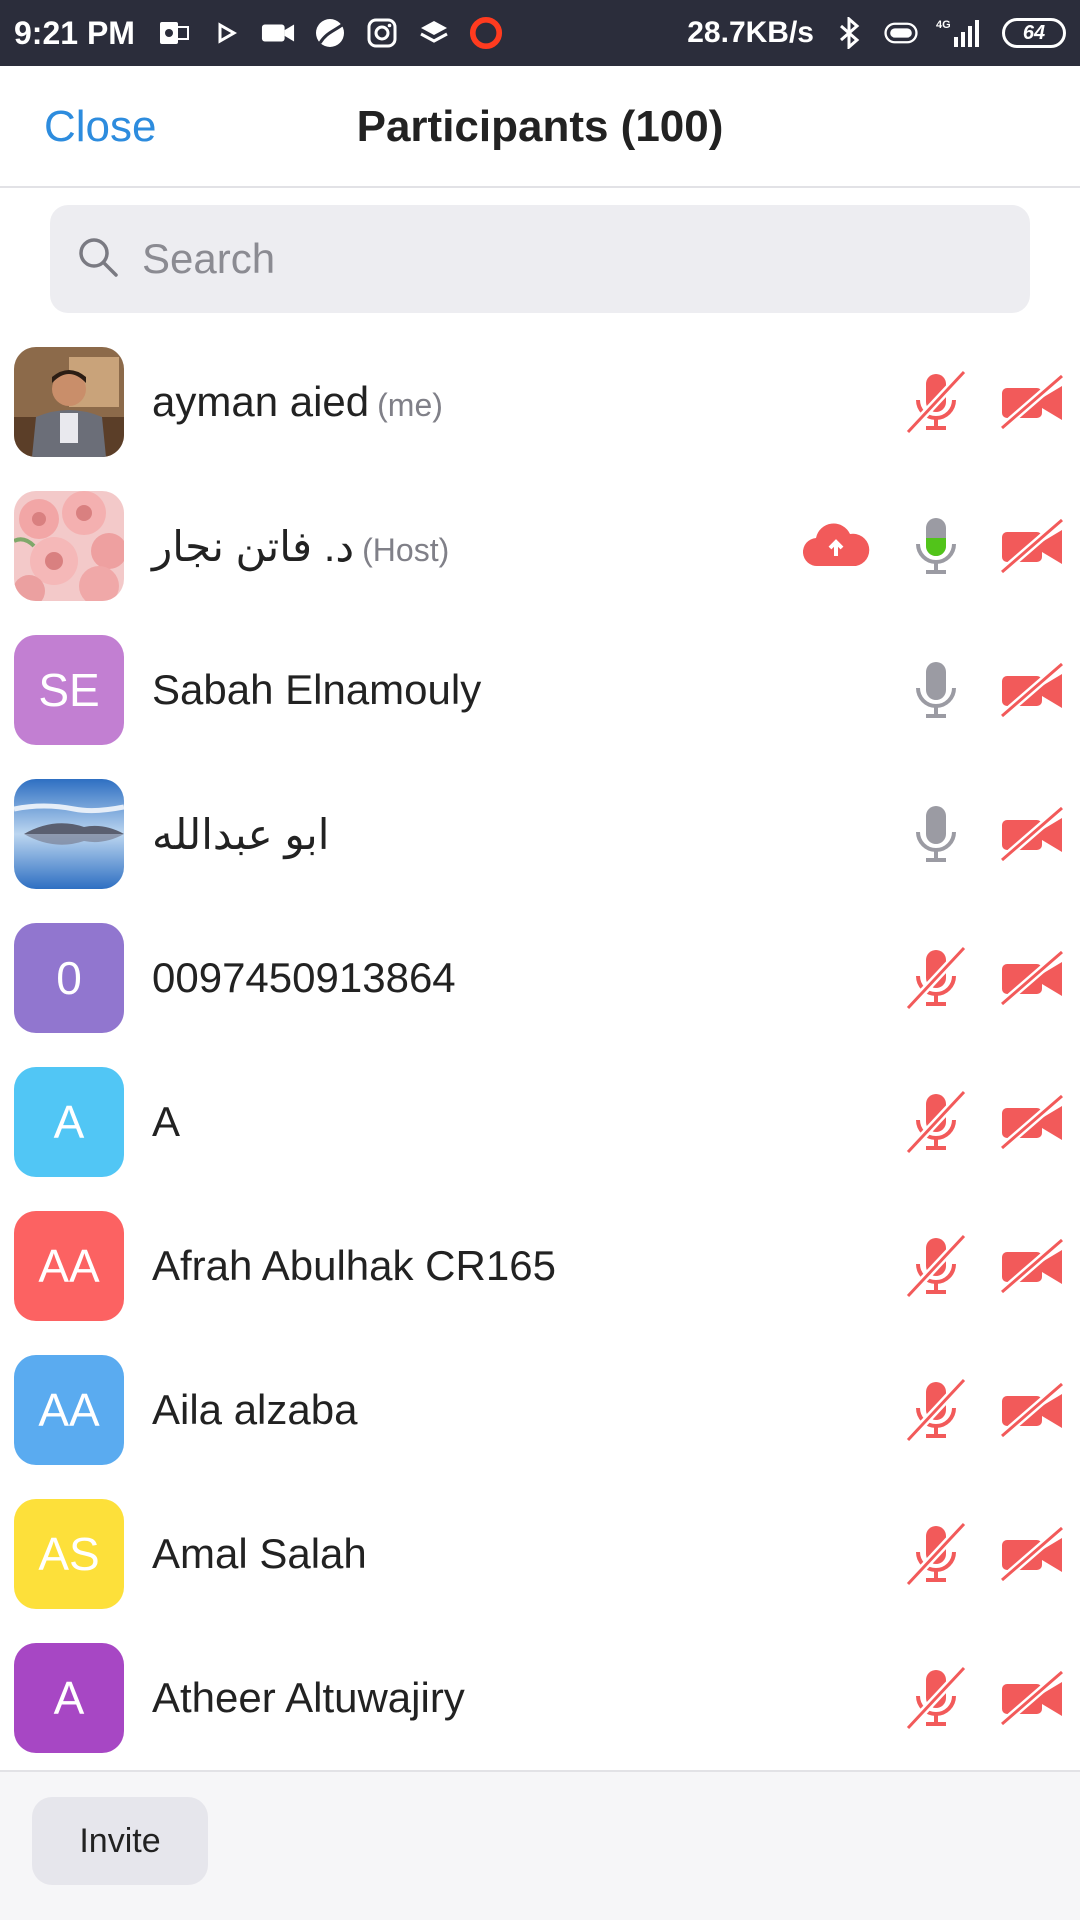 The image size is (1080, 1920). Describe the element at coordinates (486, 33) in the screenshot. I see `opera-icon` at that location.